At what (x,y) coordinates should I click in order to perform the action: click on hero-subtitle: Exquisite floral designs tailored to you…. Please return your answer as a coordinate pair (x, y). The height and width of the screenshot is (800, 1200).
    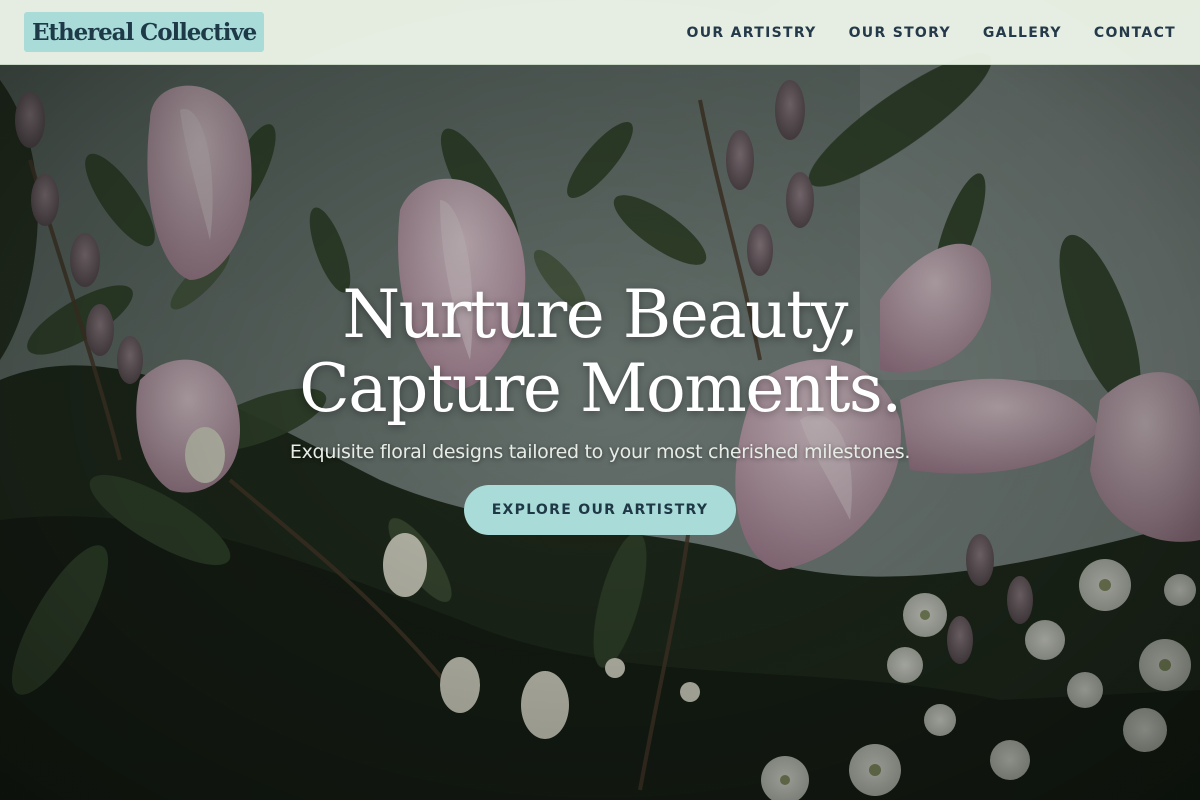
    Looking at the image, I should click on (600, 452).